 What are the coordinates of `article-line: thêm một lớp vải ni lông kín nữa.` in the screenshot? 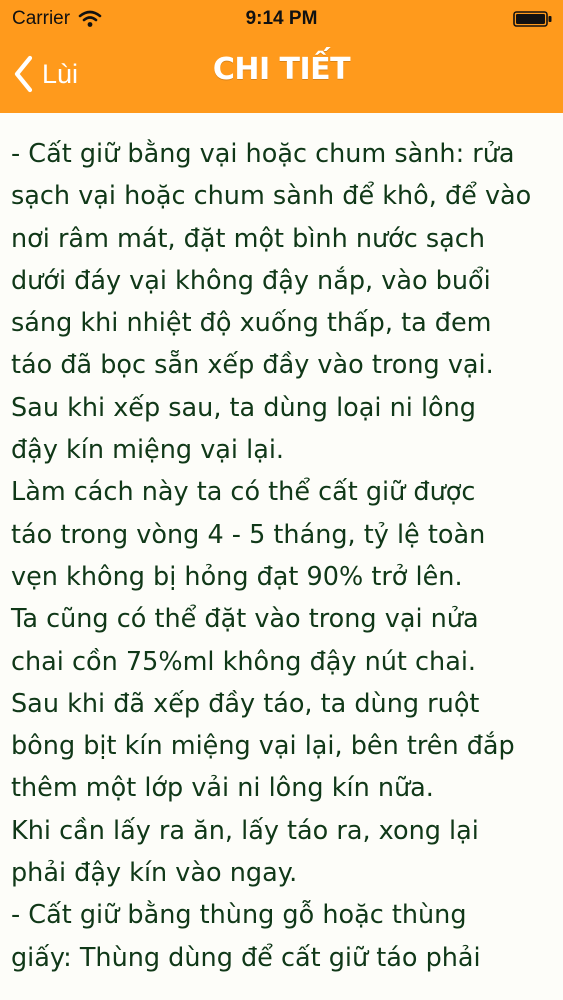 It's located at (222, 788).